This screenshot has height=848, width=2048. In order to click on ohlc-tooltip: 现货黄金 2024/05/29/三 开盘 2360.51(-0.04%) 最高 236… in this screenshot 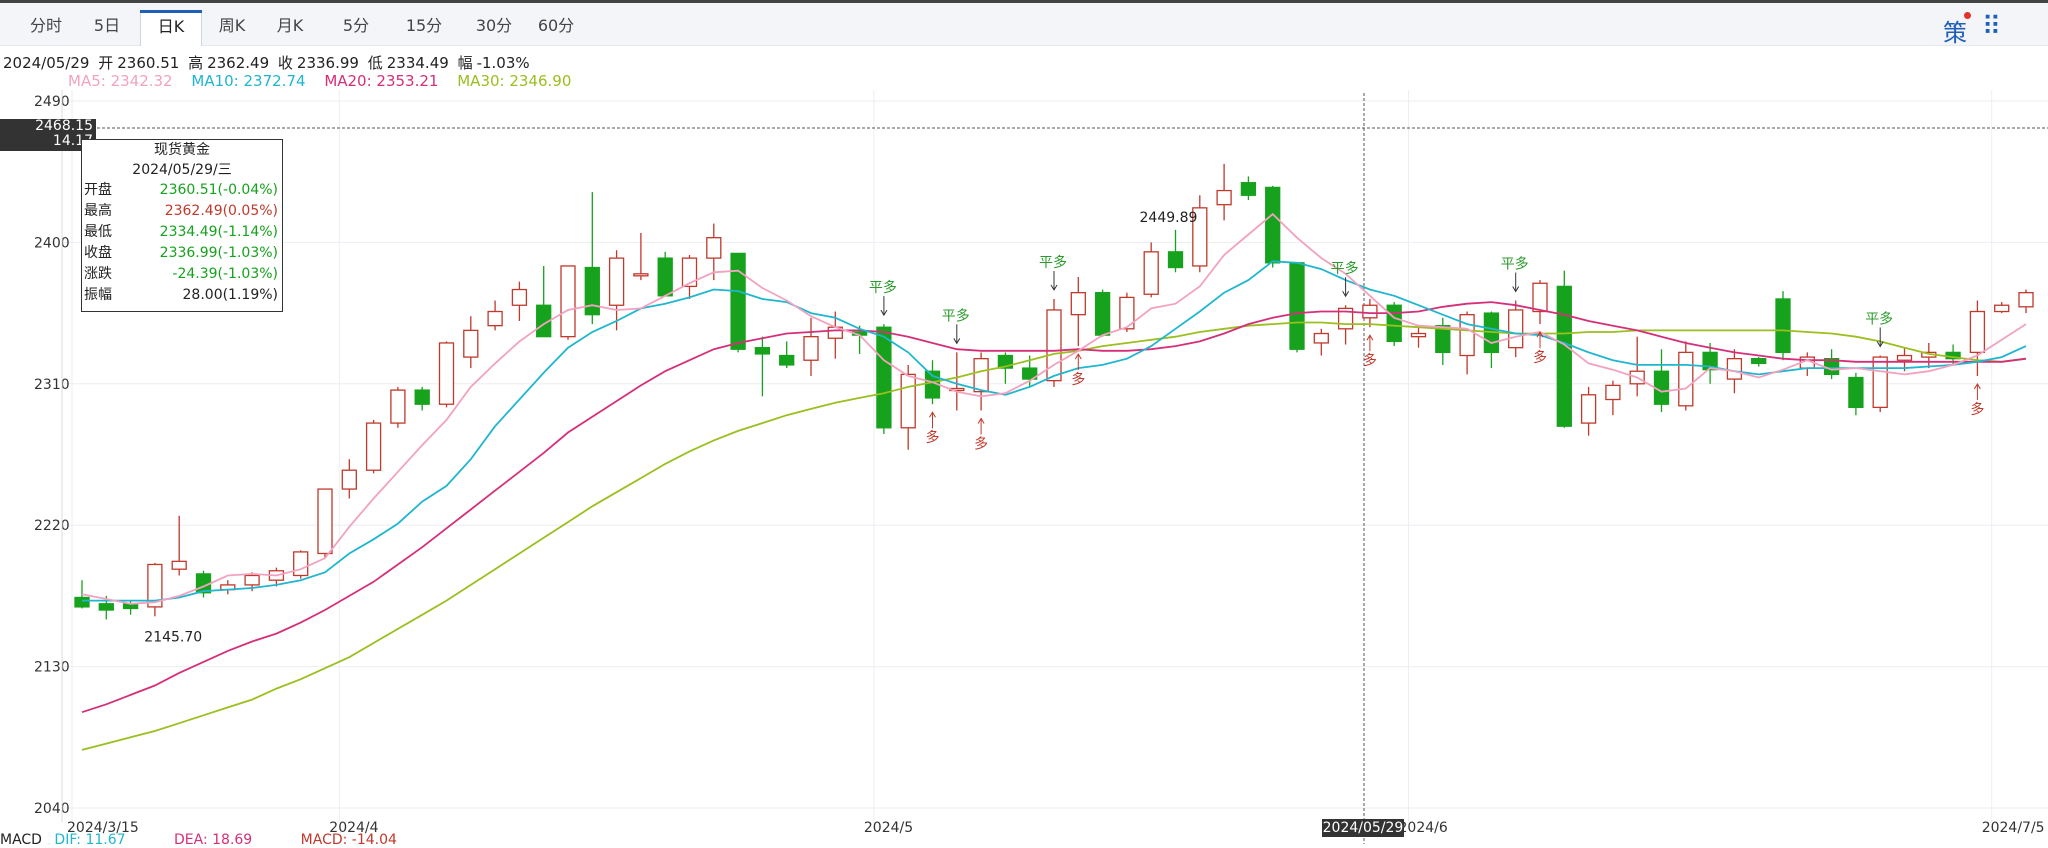, I will do `click(182, 225)`.